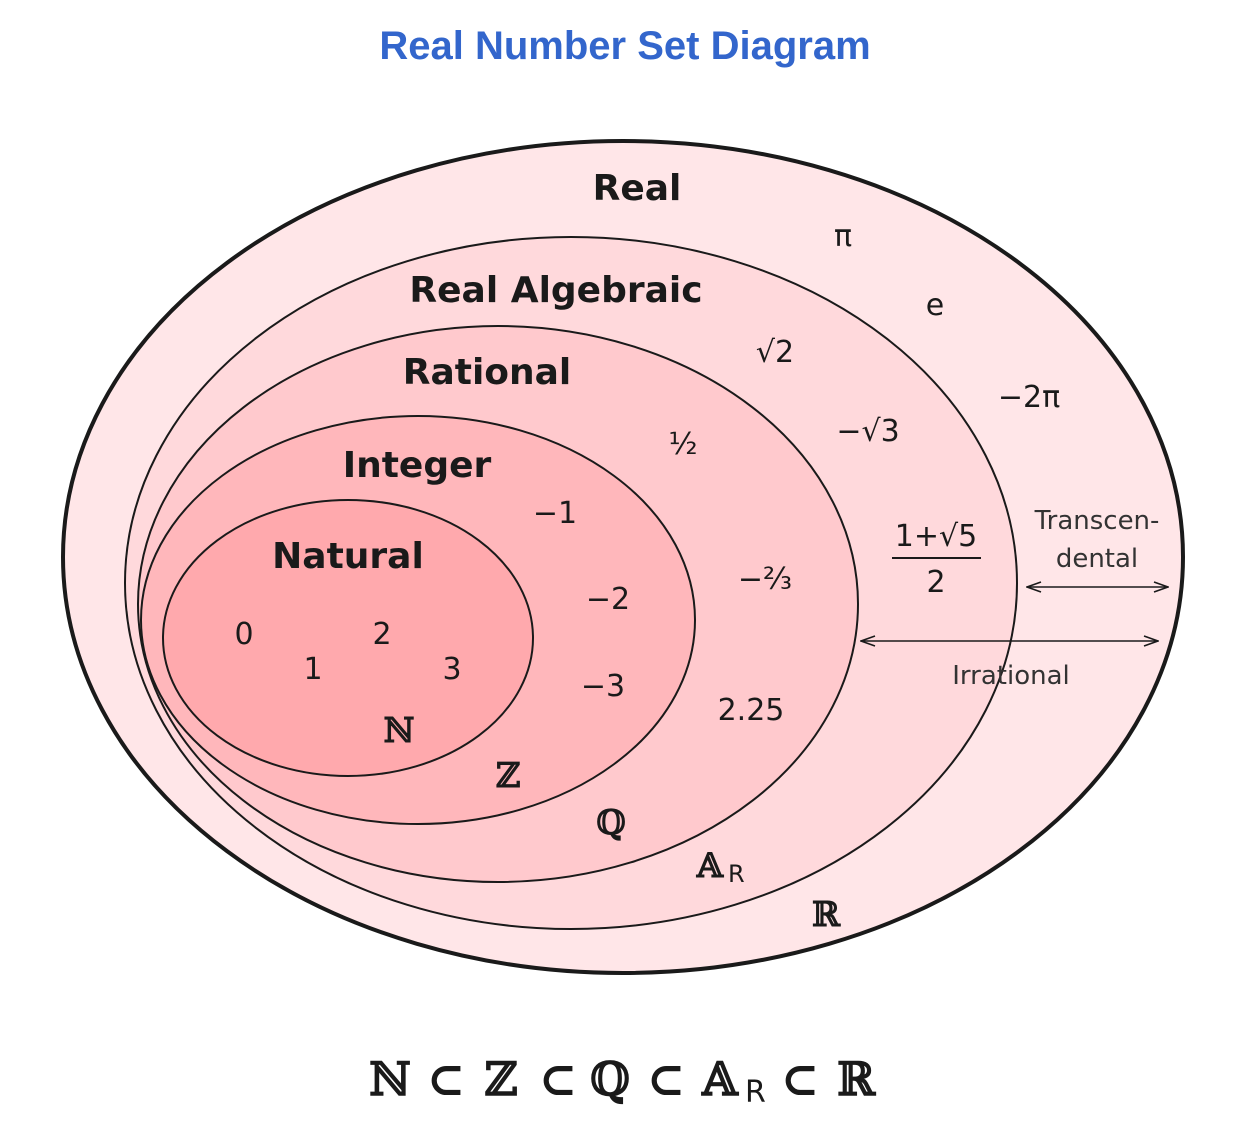 This screenshot has width=1250, height=1140. What do you see at coordinates (867, 431) in the screenshot?
I see `algebraic-example: −√3` at bounding box center [867, 431].